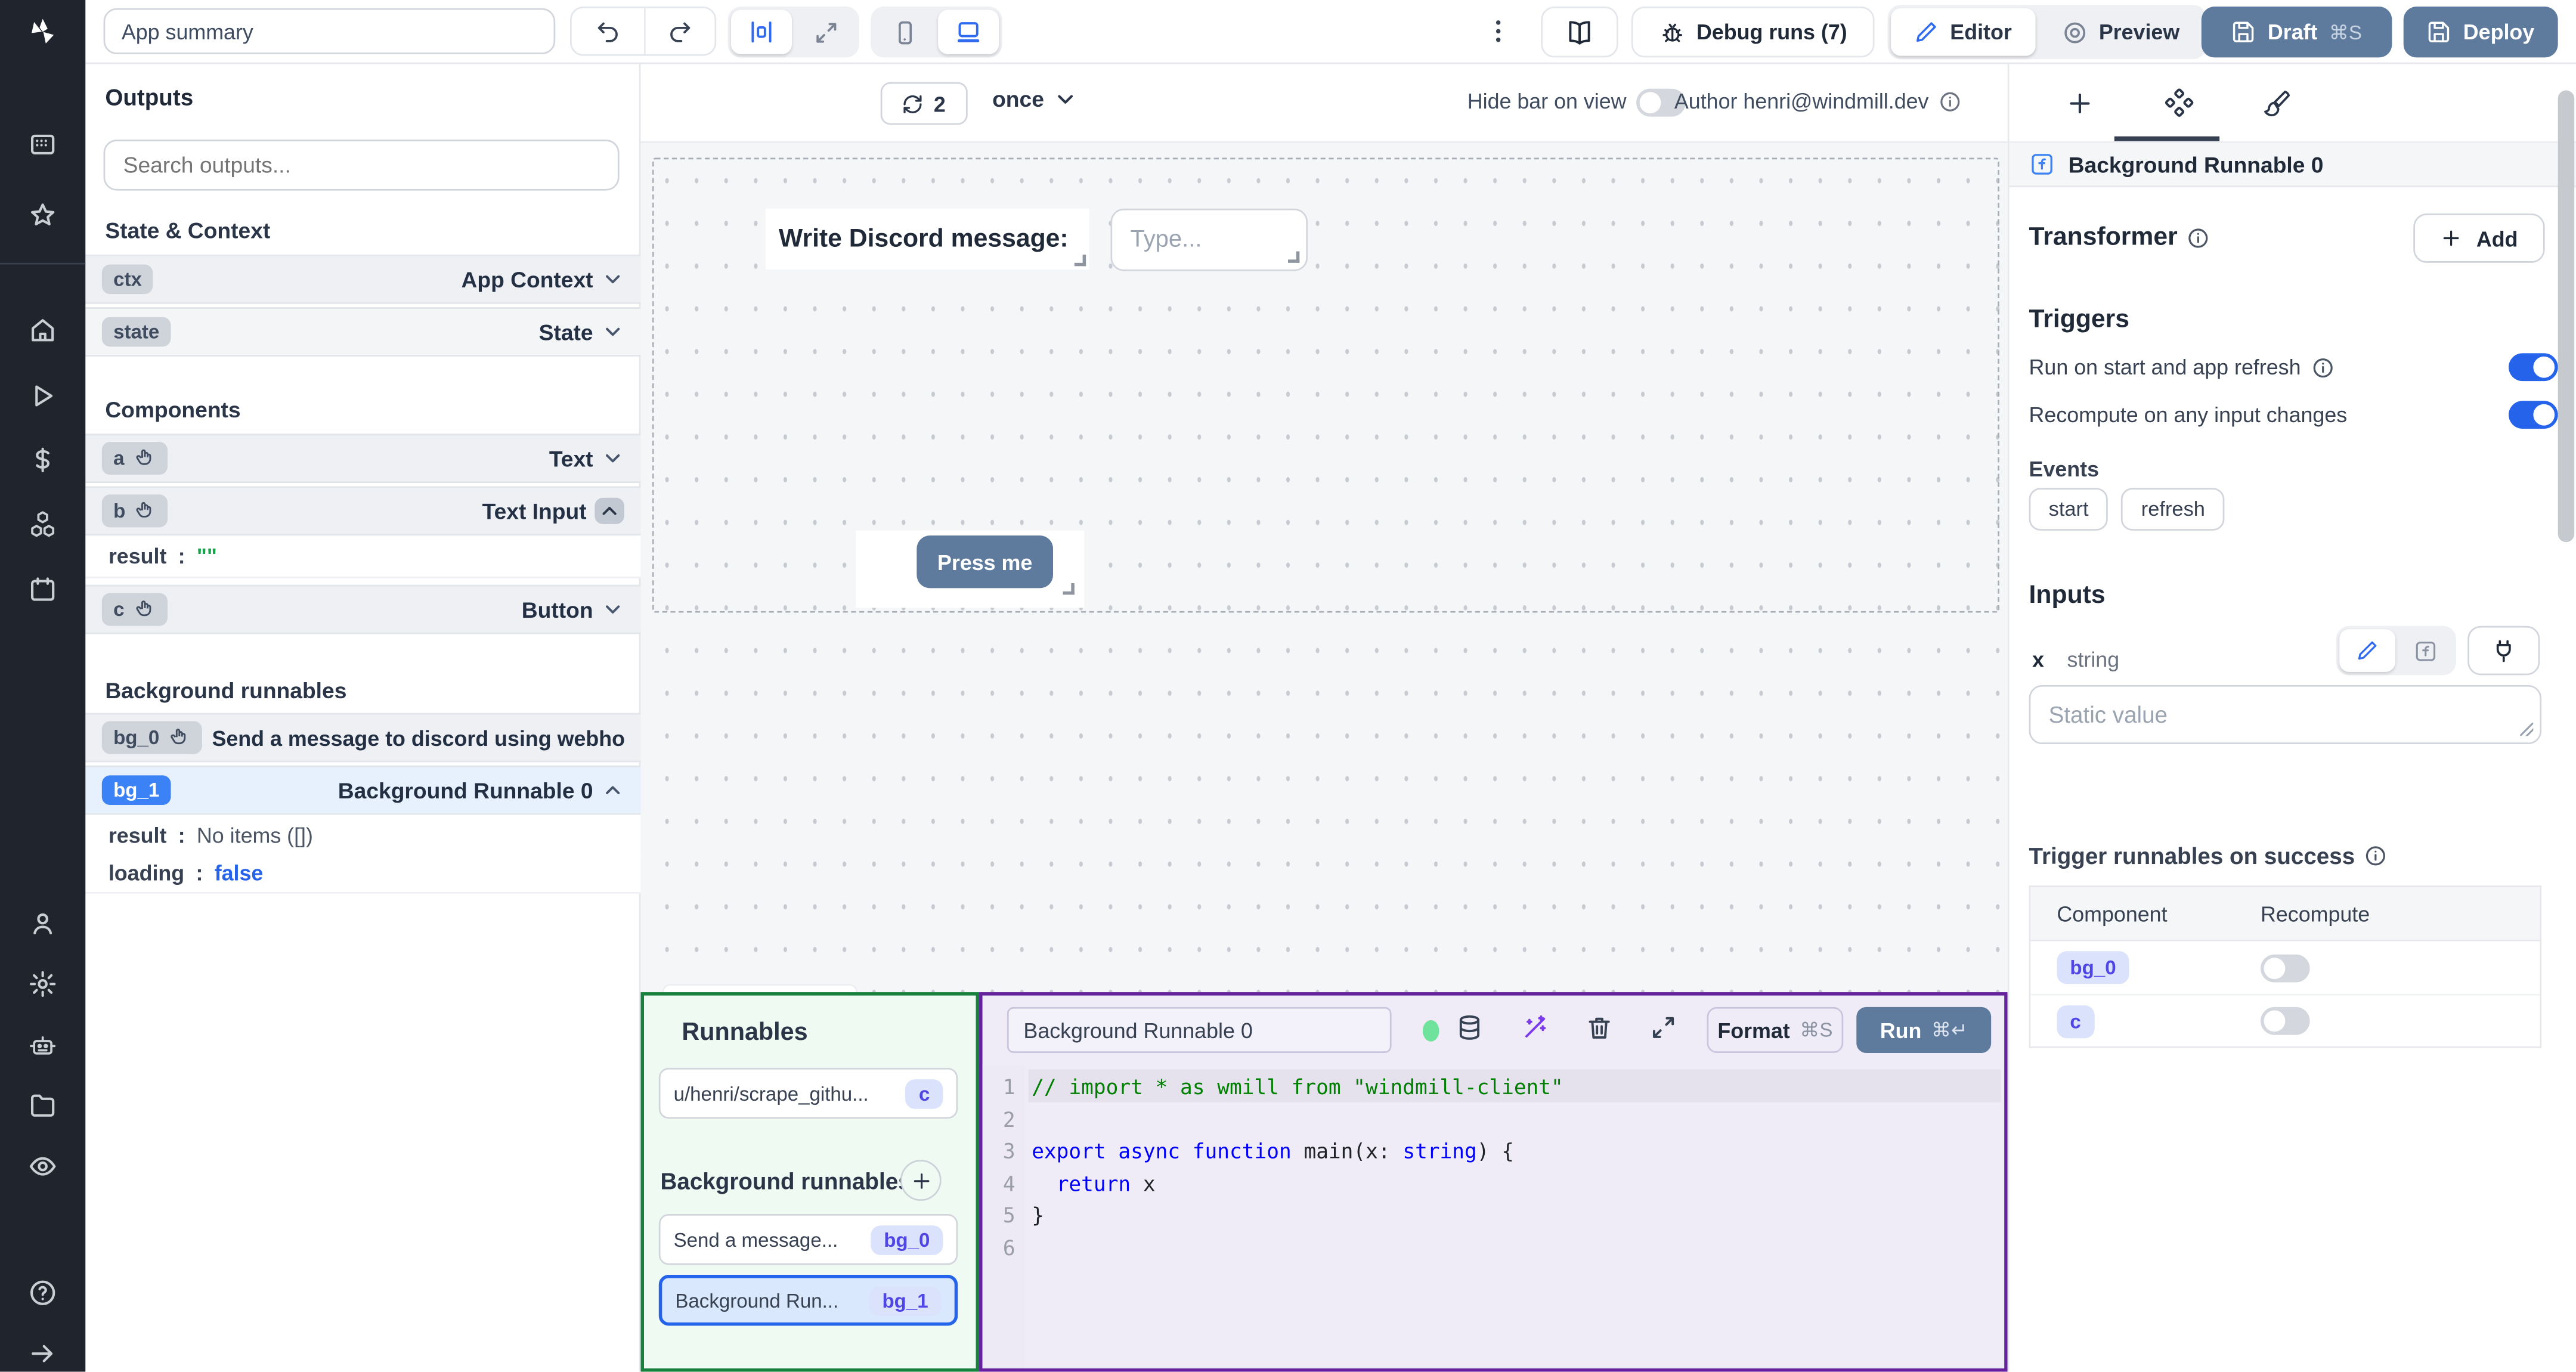 The image size is (2576, 1372). What do you see at coordinates (43, 924) in the screenshot?
I see `user-icon` at bounding box center [43, 924].